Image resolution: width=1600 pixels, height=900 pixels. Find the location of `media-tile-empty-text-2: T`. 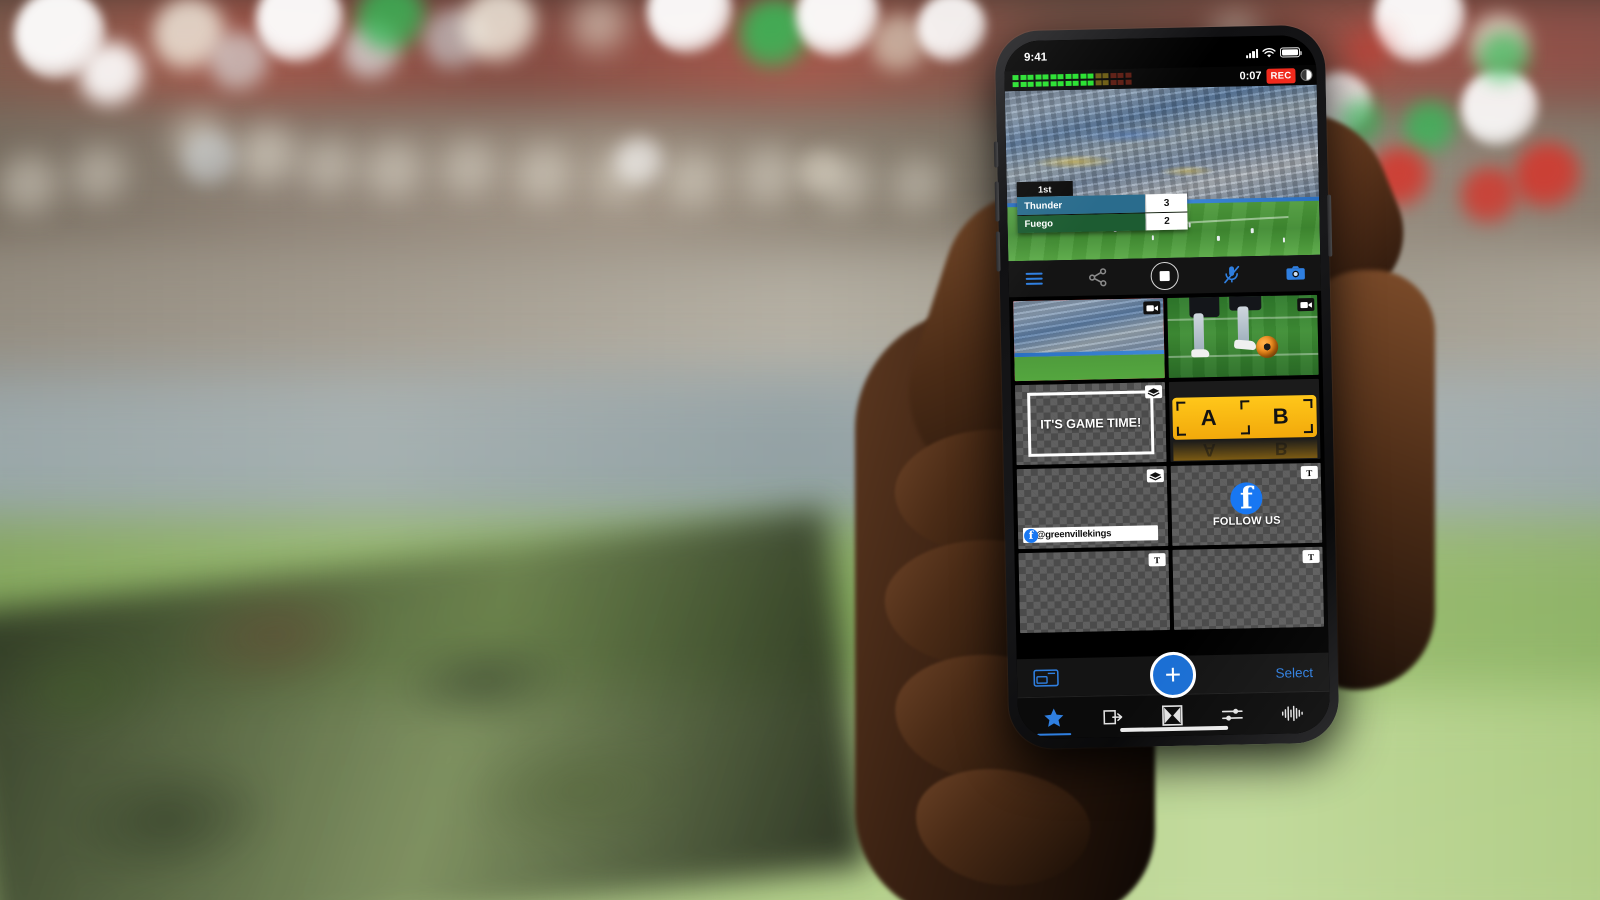

media-tile-empty-text-2: T is located at coordinates (1248, 588).